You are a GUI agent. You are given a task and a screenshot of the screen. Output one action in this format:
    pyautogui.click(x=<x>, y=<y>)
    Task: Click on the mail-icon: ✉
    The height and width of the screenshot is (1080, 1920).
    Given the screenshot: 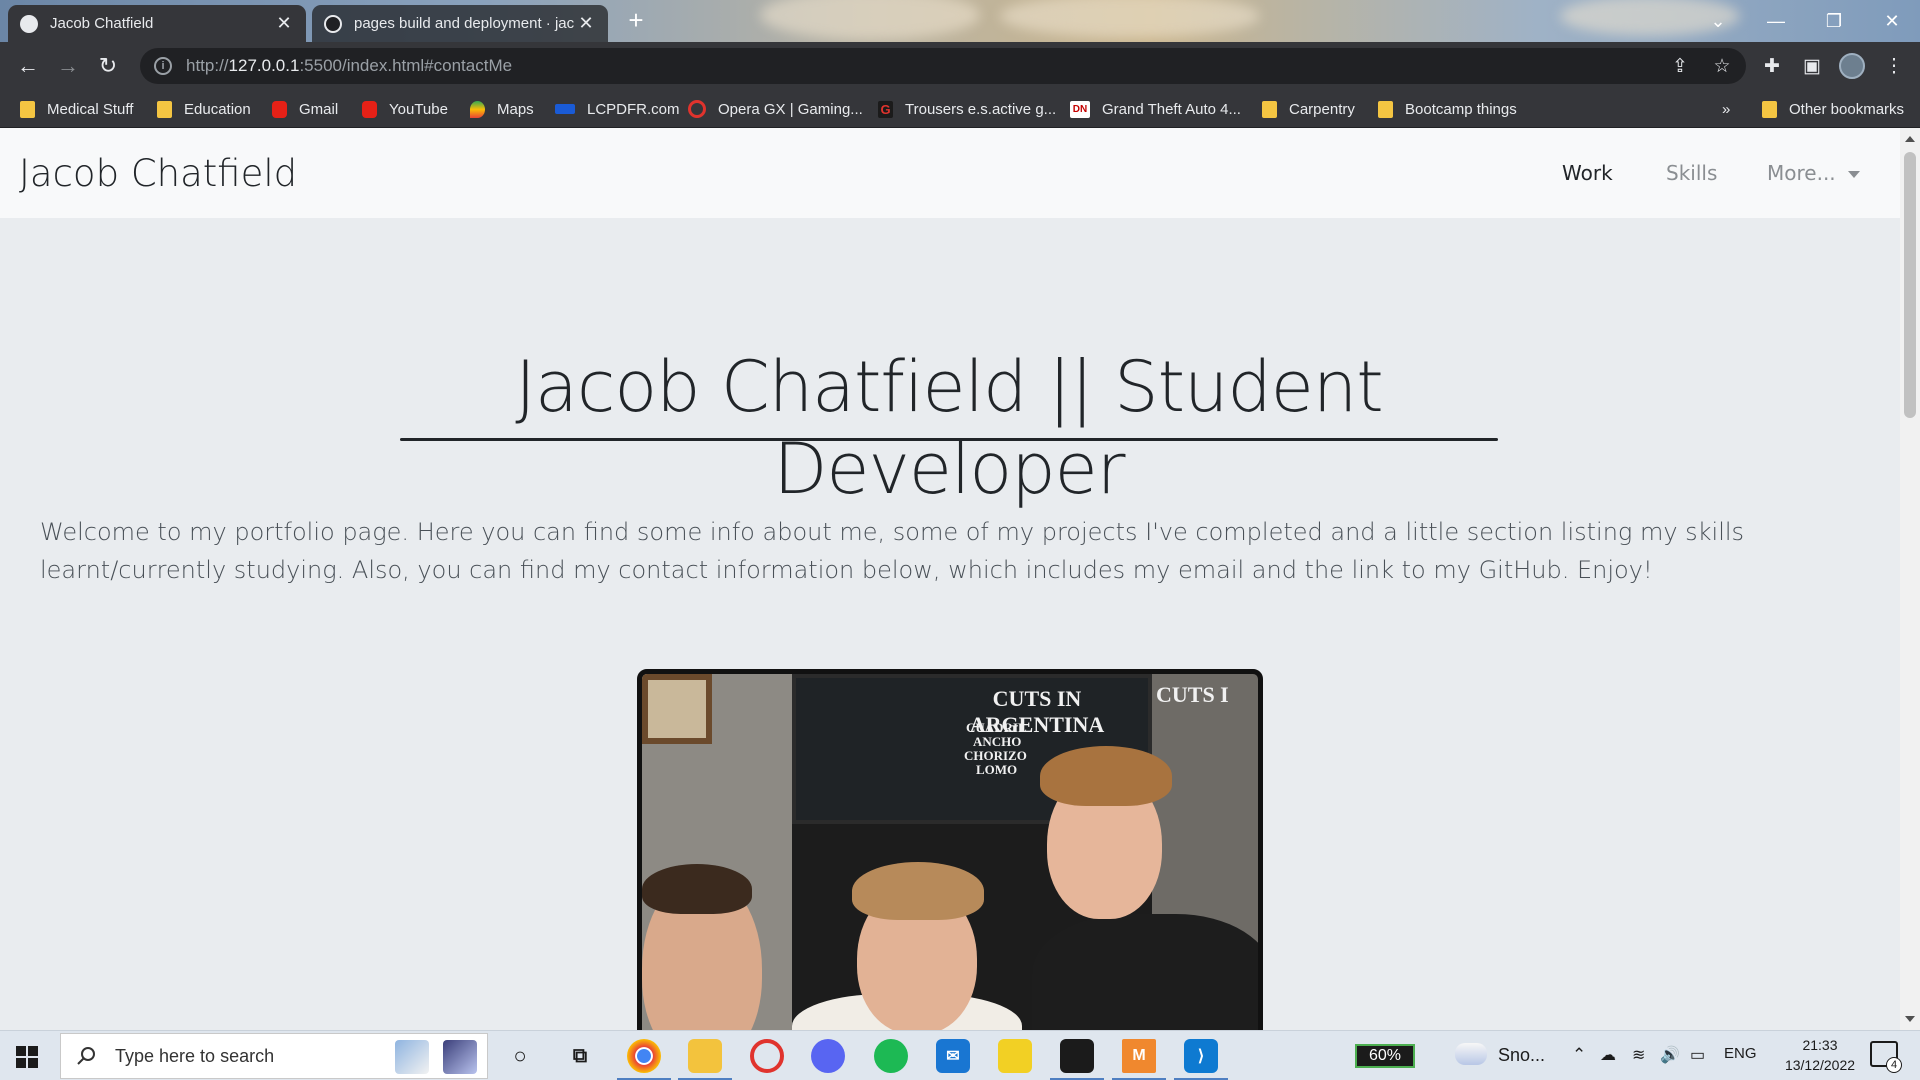 What is the action you would take?
    pyautogui.click(x=953, y=1056)
    